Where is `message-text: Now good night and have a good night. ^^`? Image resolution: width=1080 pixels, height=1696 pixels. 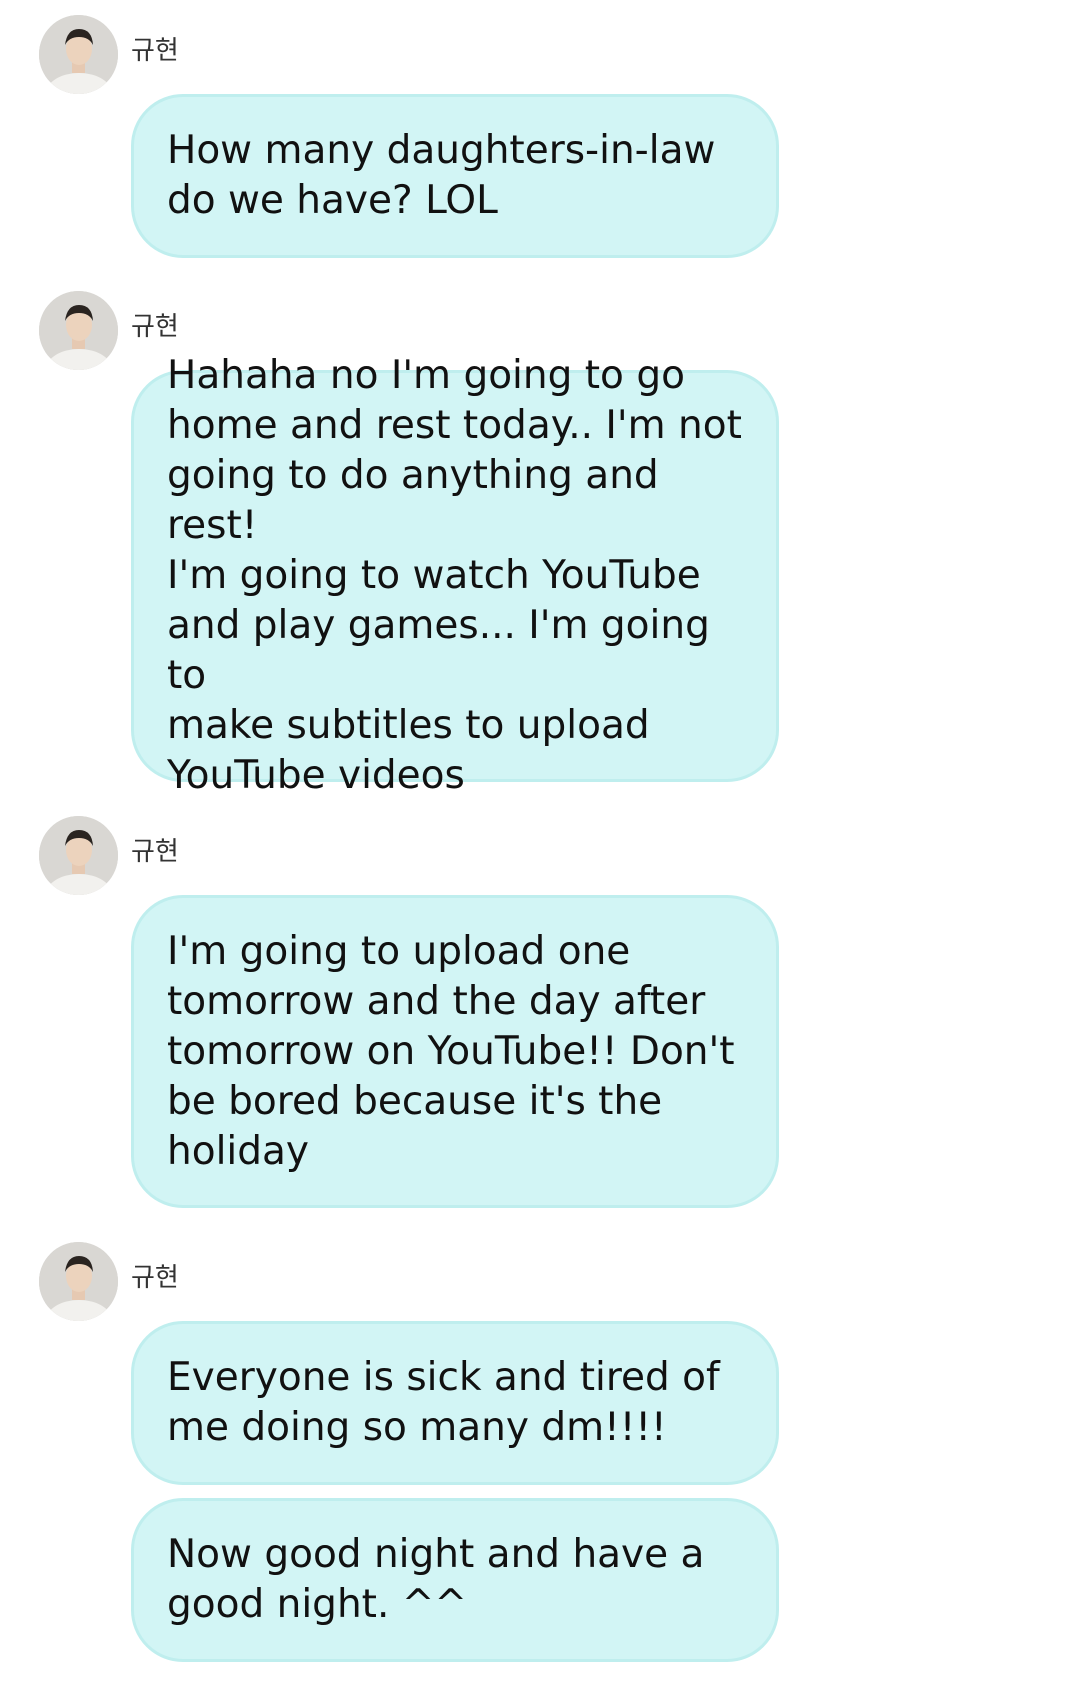
message-text: Now good night and have a good night. ^^ is located at coordinates (436, 1579).